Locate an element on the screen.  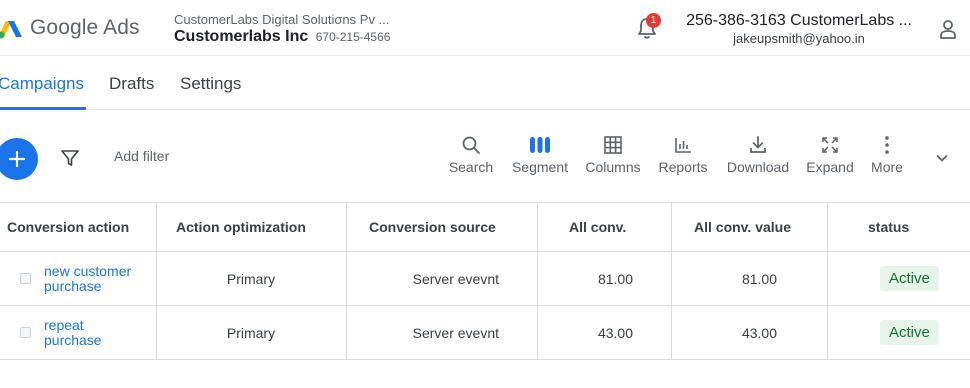
segment-icon is located at coordinates (540, 145).